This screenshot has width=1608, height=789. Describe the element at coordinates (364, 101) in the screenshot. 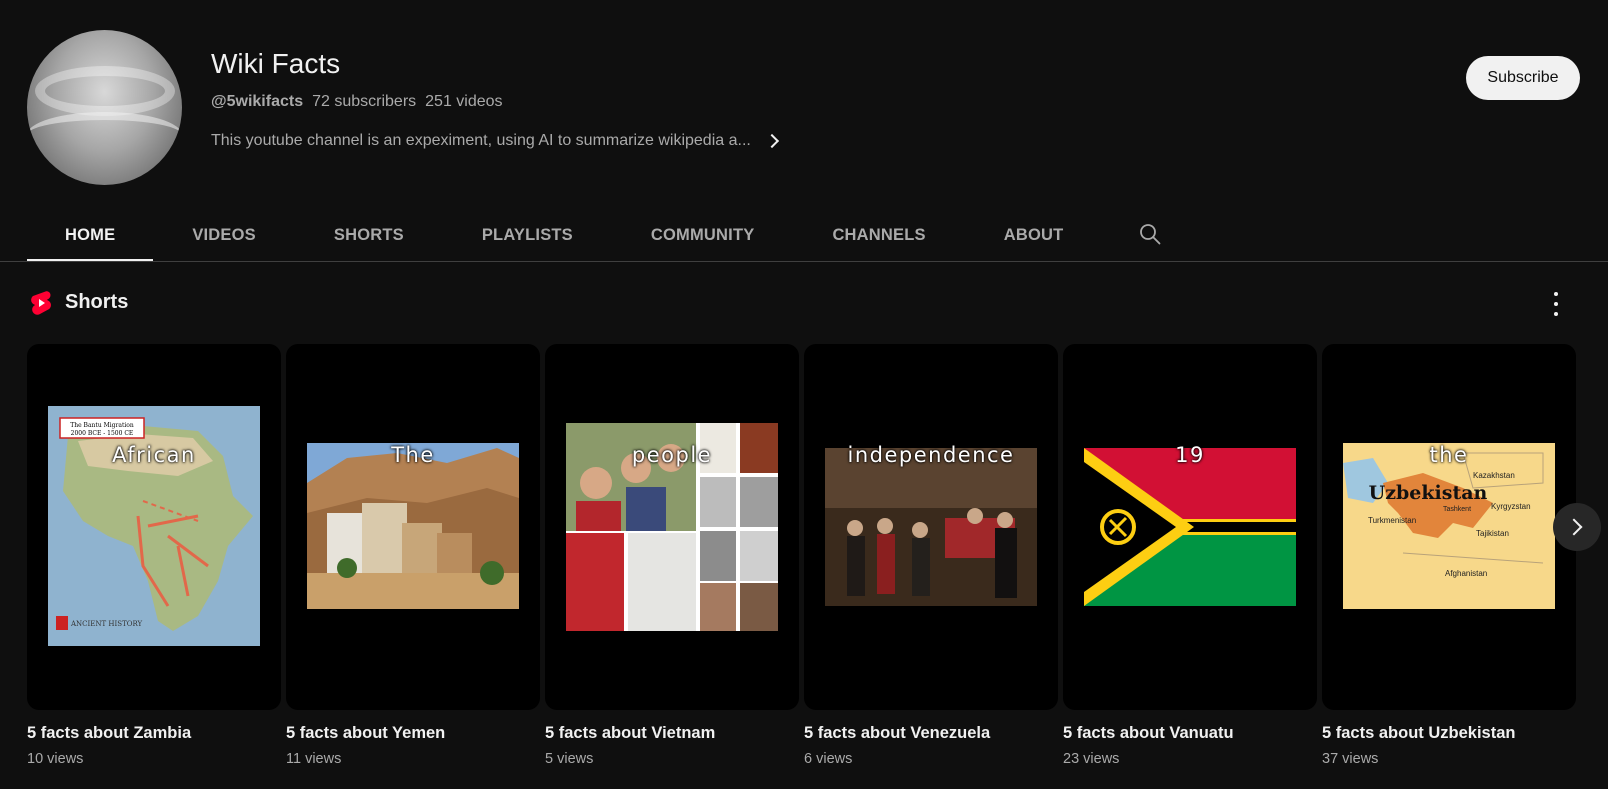

I see `subscriber-count: 72 subscribers` at that location.